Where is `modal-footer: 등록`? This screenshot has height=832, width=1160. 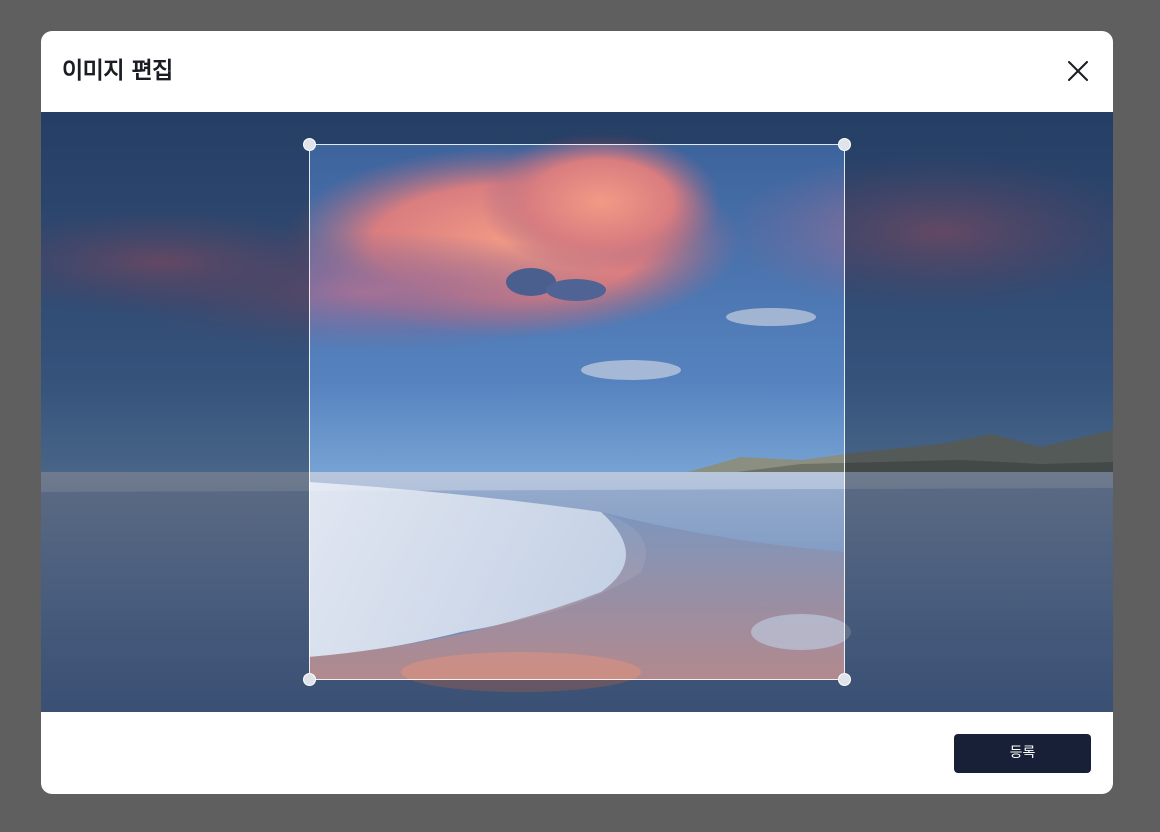 modal-footer: 등록 is located at coordinates (577, 753).